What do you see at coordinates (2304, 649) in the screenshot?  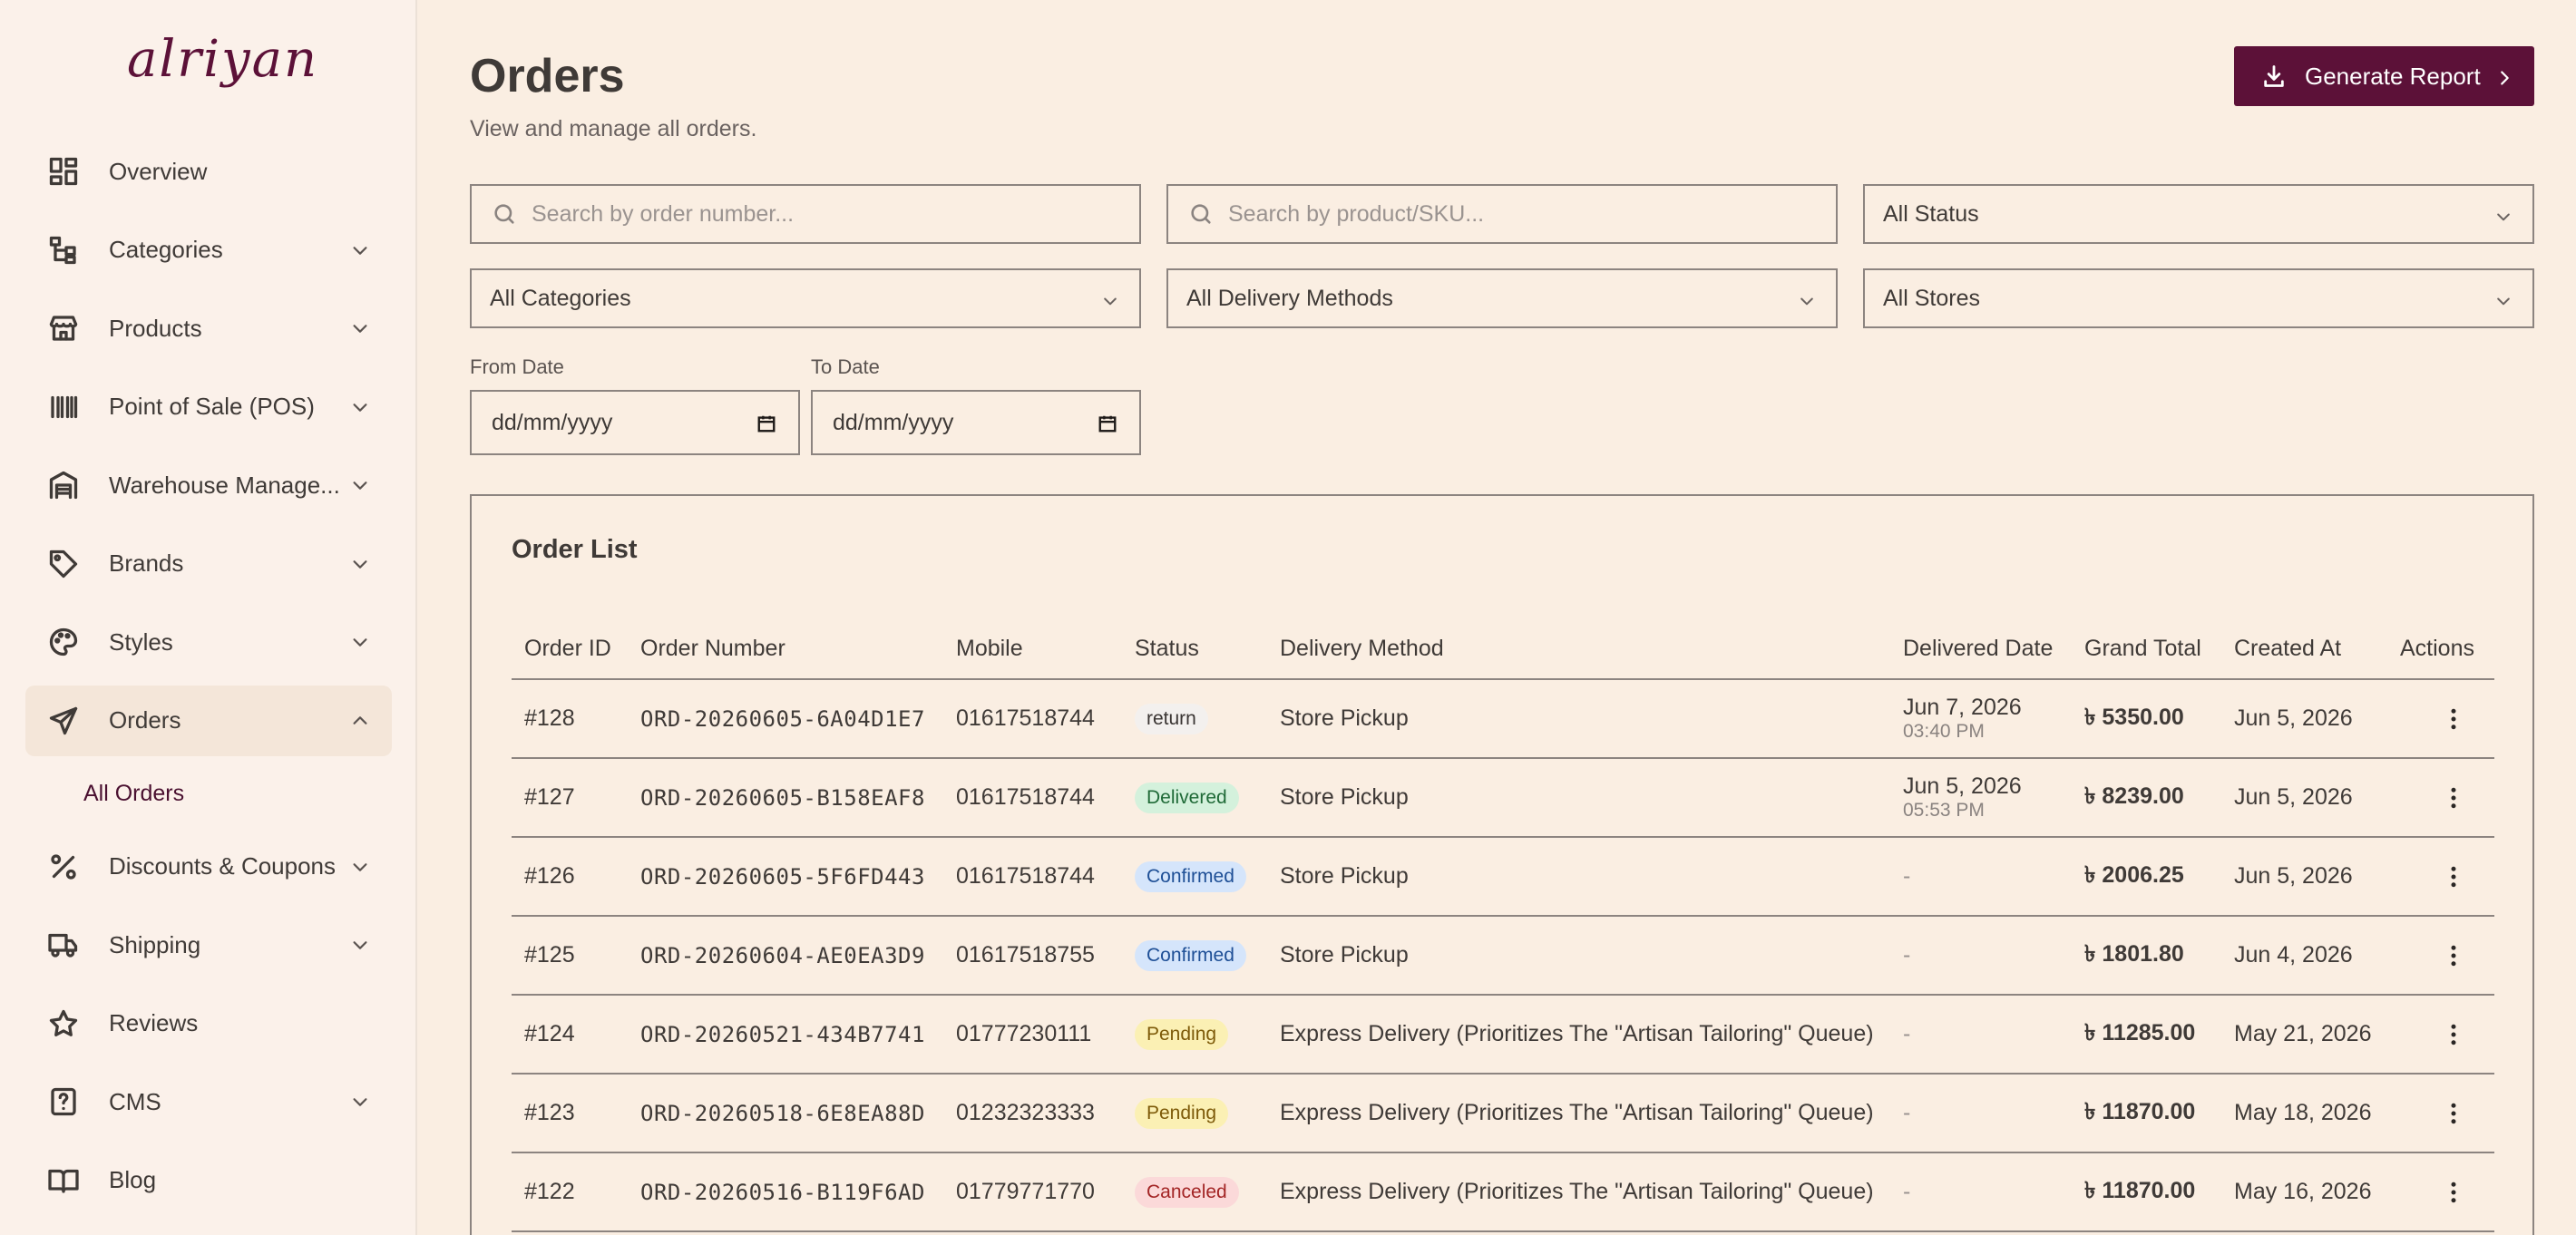 I see `col-created-at: Created At` at bounding box center [2304, 649].